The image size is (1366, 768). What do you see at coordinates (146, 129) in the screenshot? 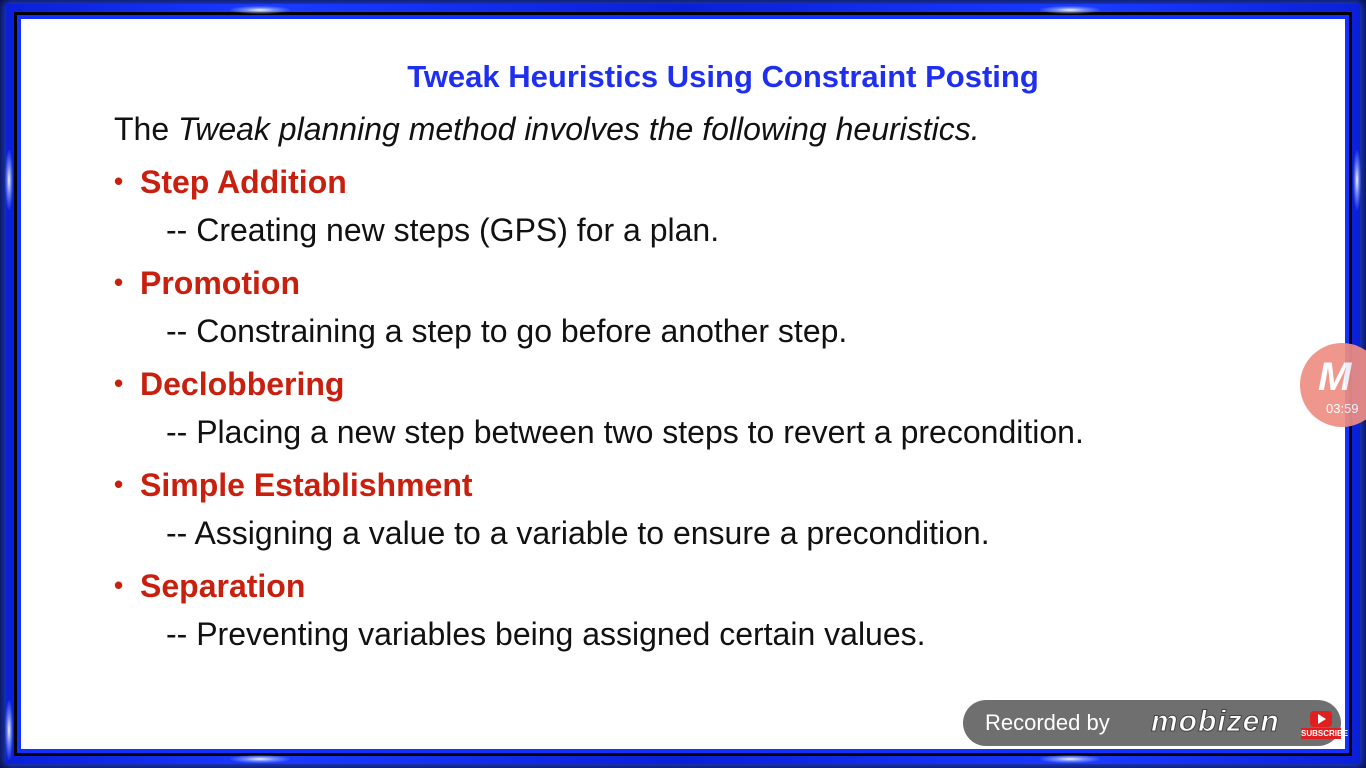
I see `intro-plain-text: The` at bounding box center [146, 129].